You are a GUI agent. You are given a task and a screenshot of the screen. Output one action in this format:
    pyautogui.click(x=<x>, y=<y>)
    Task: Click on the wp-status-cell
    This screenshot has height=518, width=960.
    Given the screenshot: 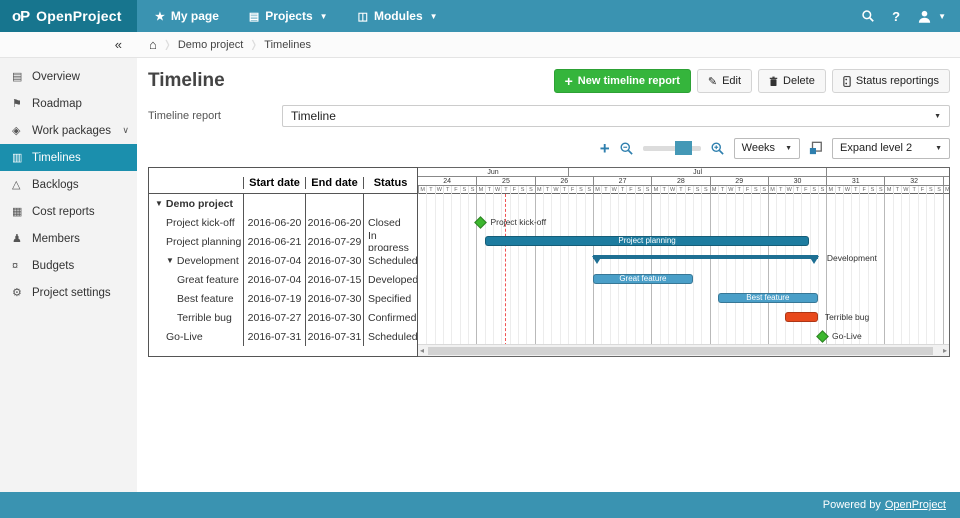 What is the action you would take?
    pyautogui.click(x=390, y=203)
    